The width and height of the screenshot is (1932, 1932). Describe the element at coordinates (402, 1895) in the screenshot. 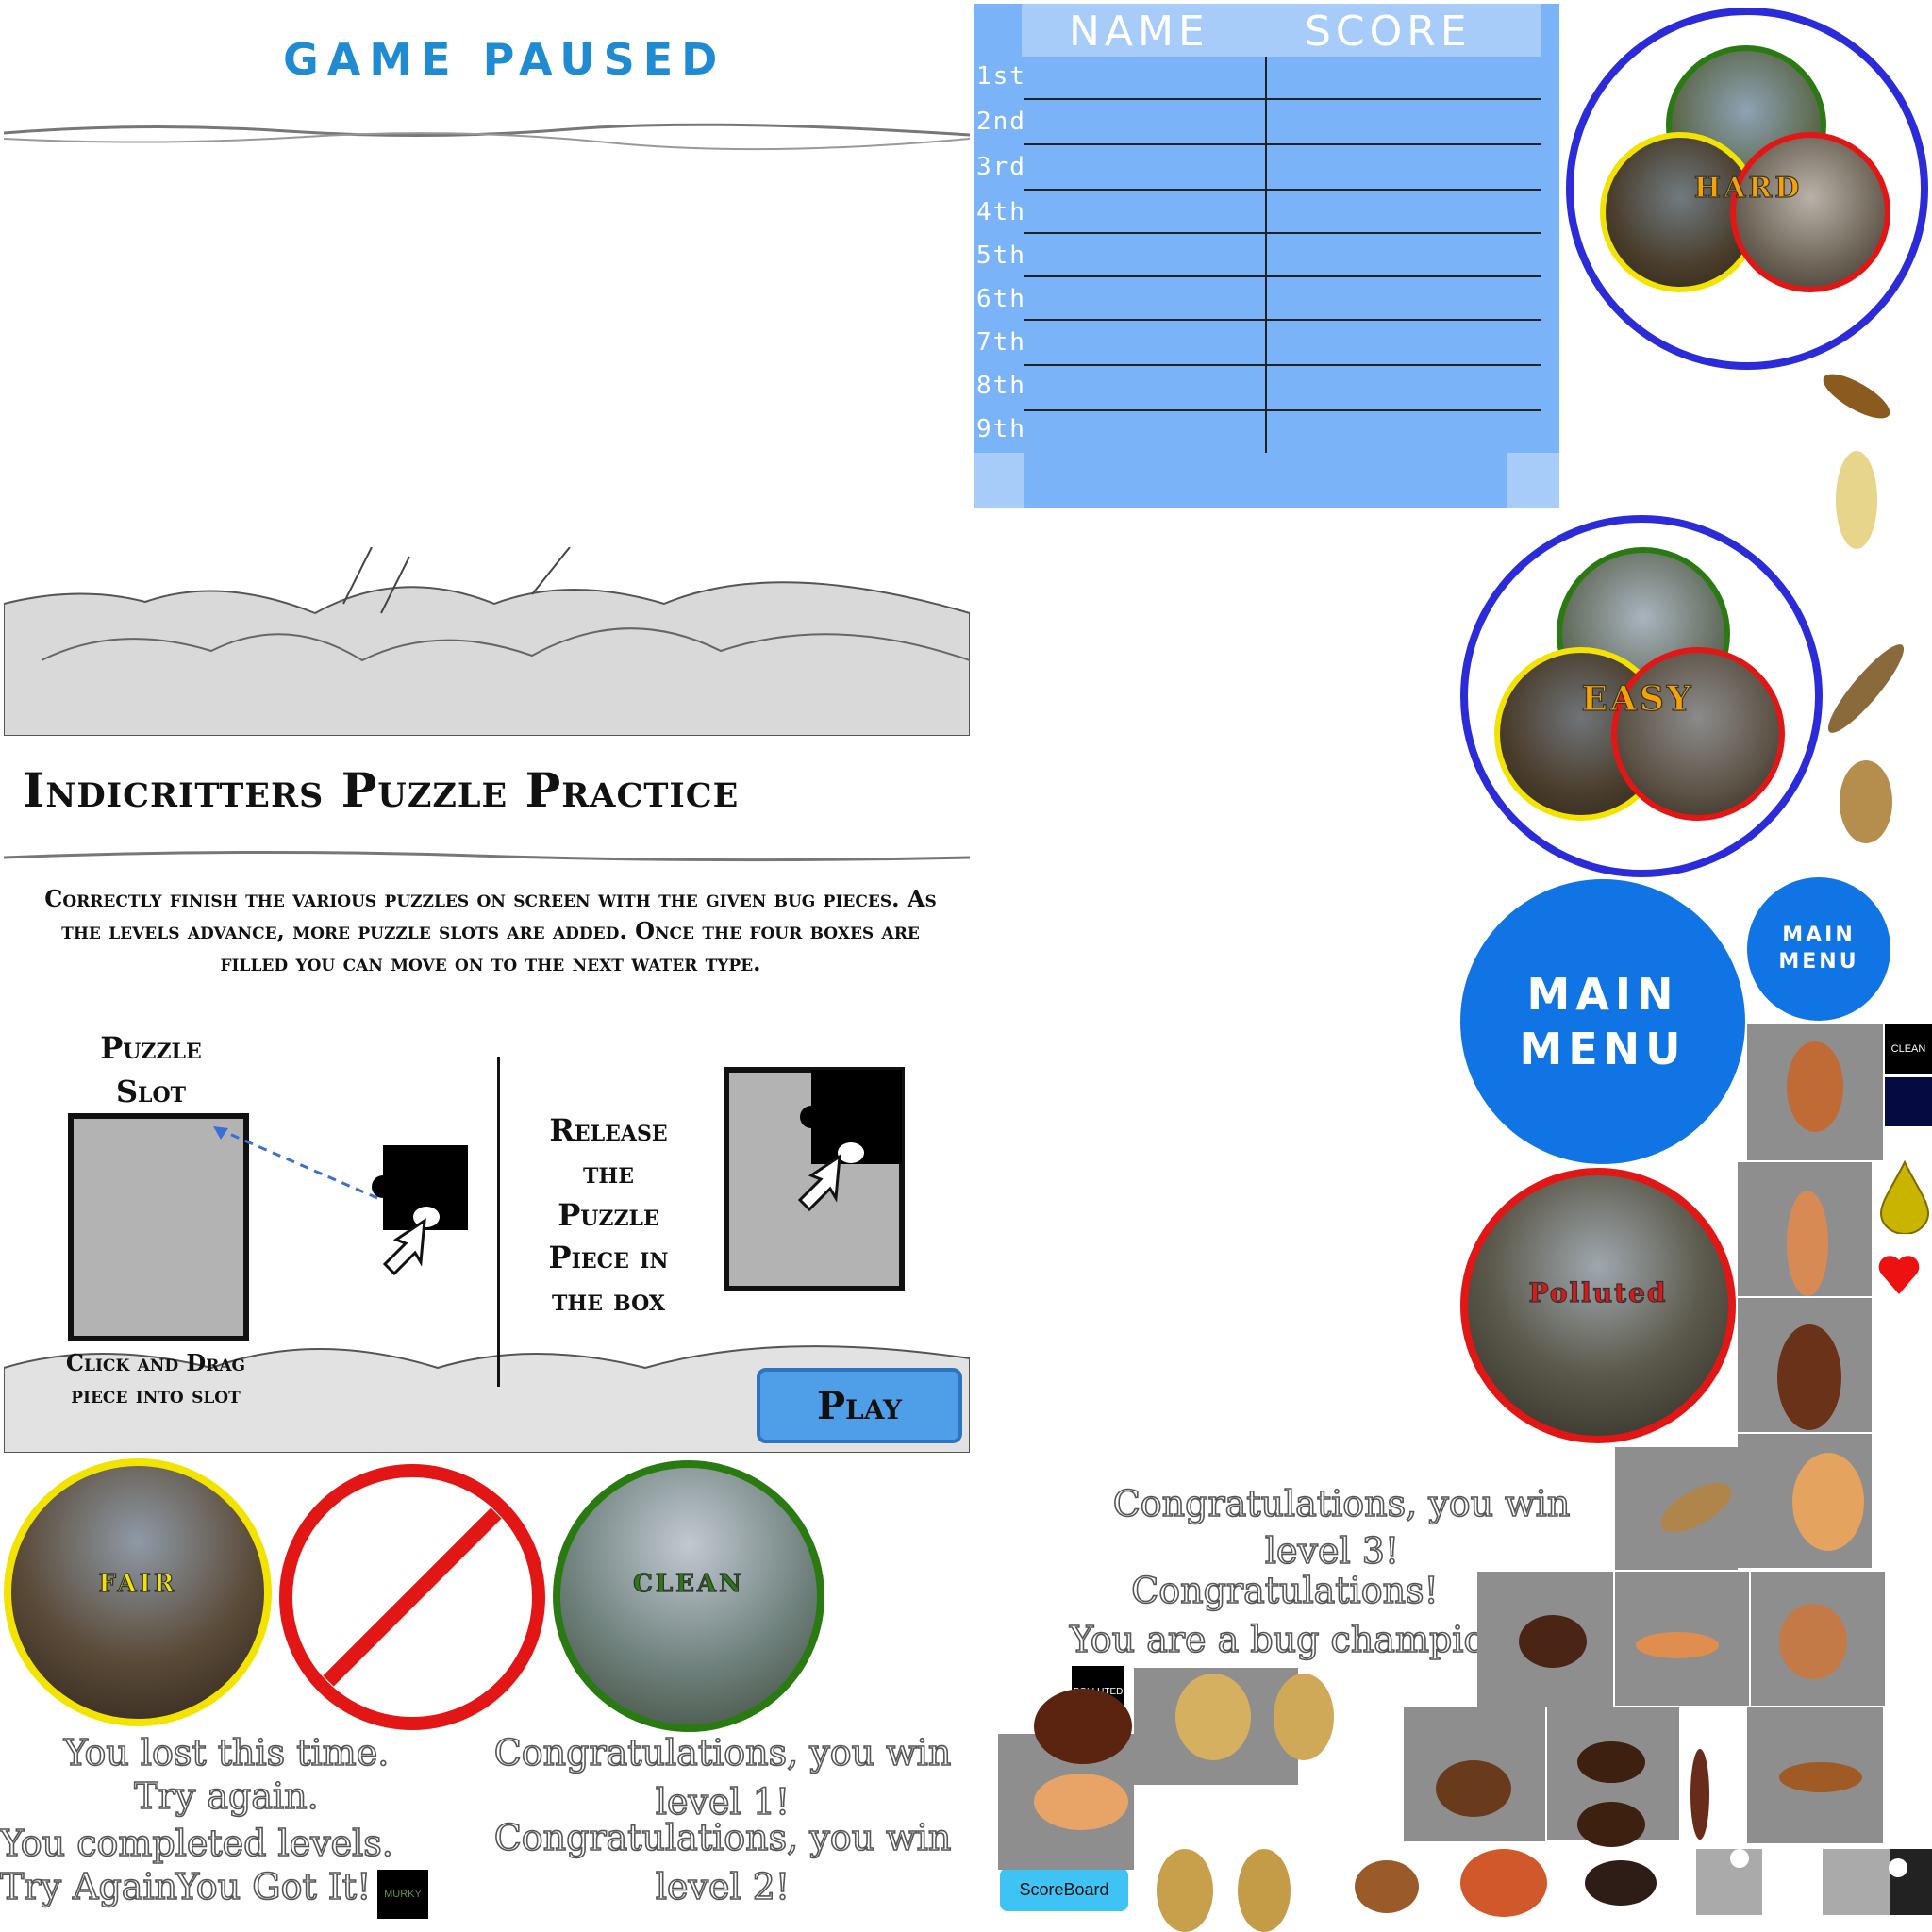

I see `murky-tag: MURKY` at that location.